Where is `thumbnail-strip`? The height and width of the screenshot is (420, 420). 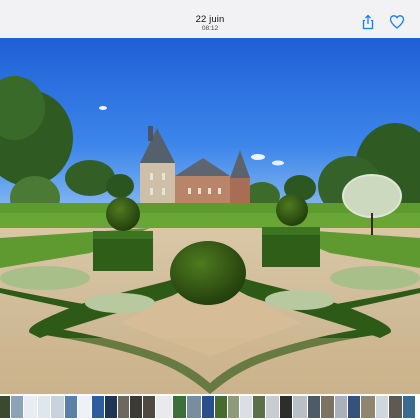
thumbnail-strip is located at coordinates (210, 407).